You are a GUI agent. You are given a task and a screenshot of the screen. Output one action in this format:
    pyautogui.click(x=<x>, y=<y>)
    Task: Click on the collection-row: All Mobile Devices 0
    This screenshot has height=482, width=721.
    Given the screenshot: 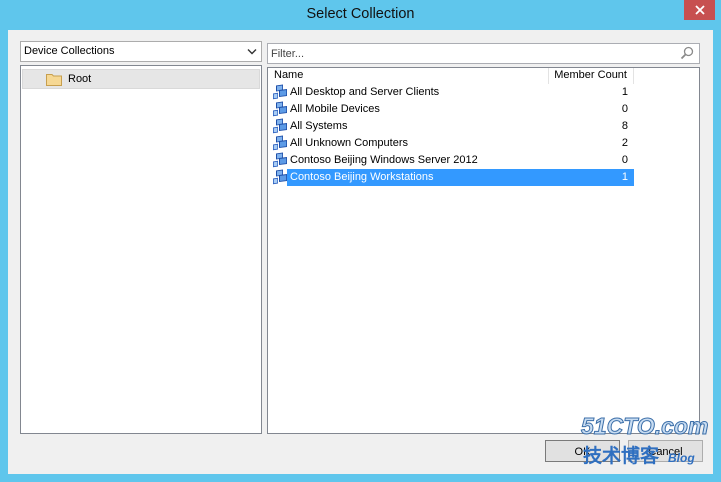 What is the action you would take?
    pyautogui.click(x=483, y=109)
    